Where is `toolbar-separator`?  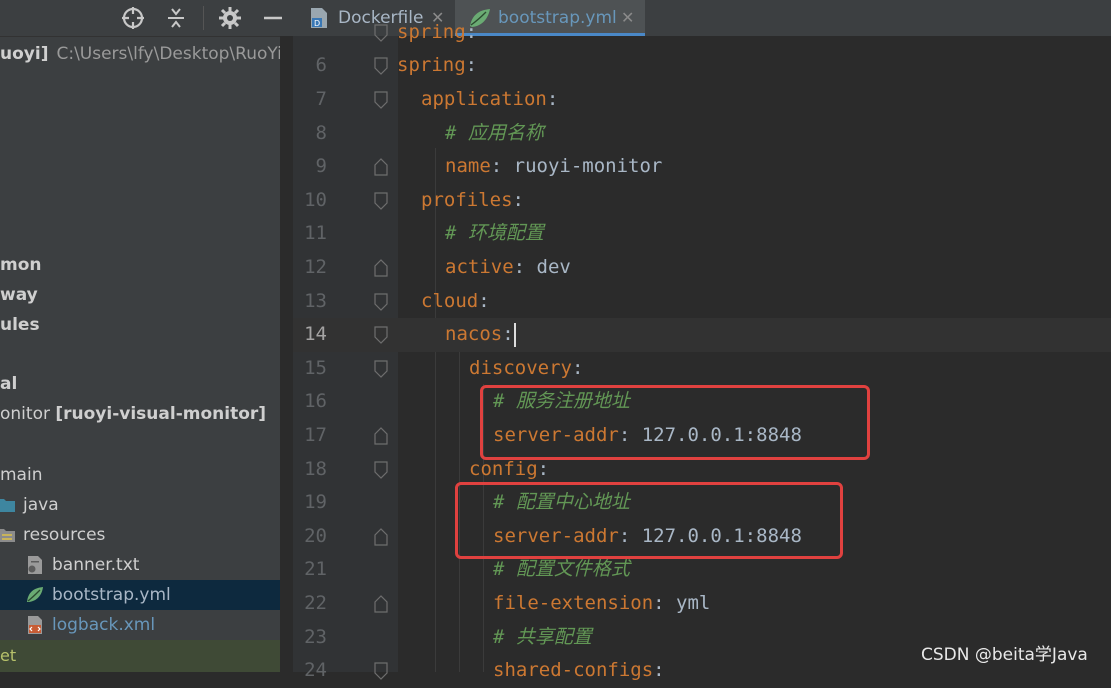 toolbar-separator is located at coordinates (203, 18).